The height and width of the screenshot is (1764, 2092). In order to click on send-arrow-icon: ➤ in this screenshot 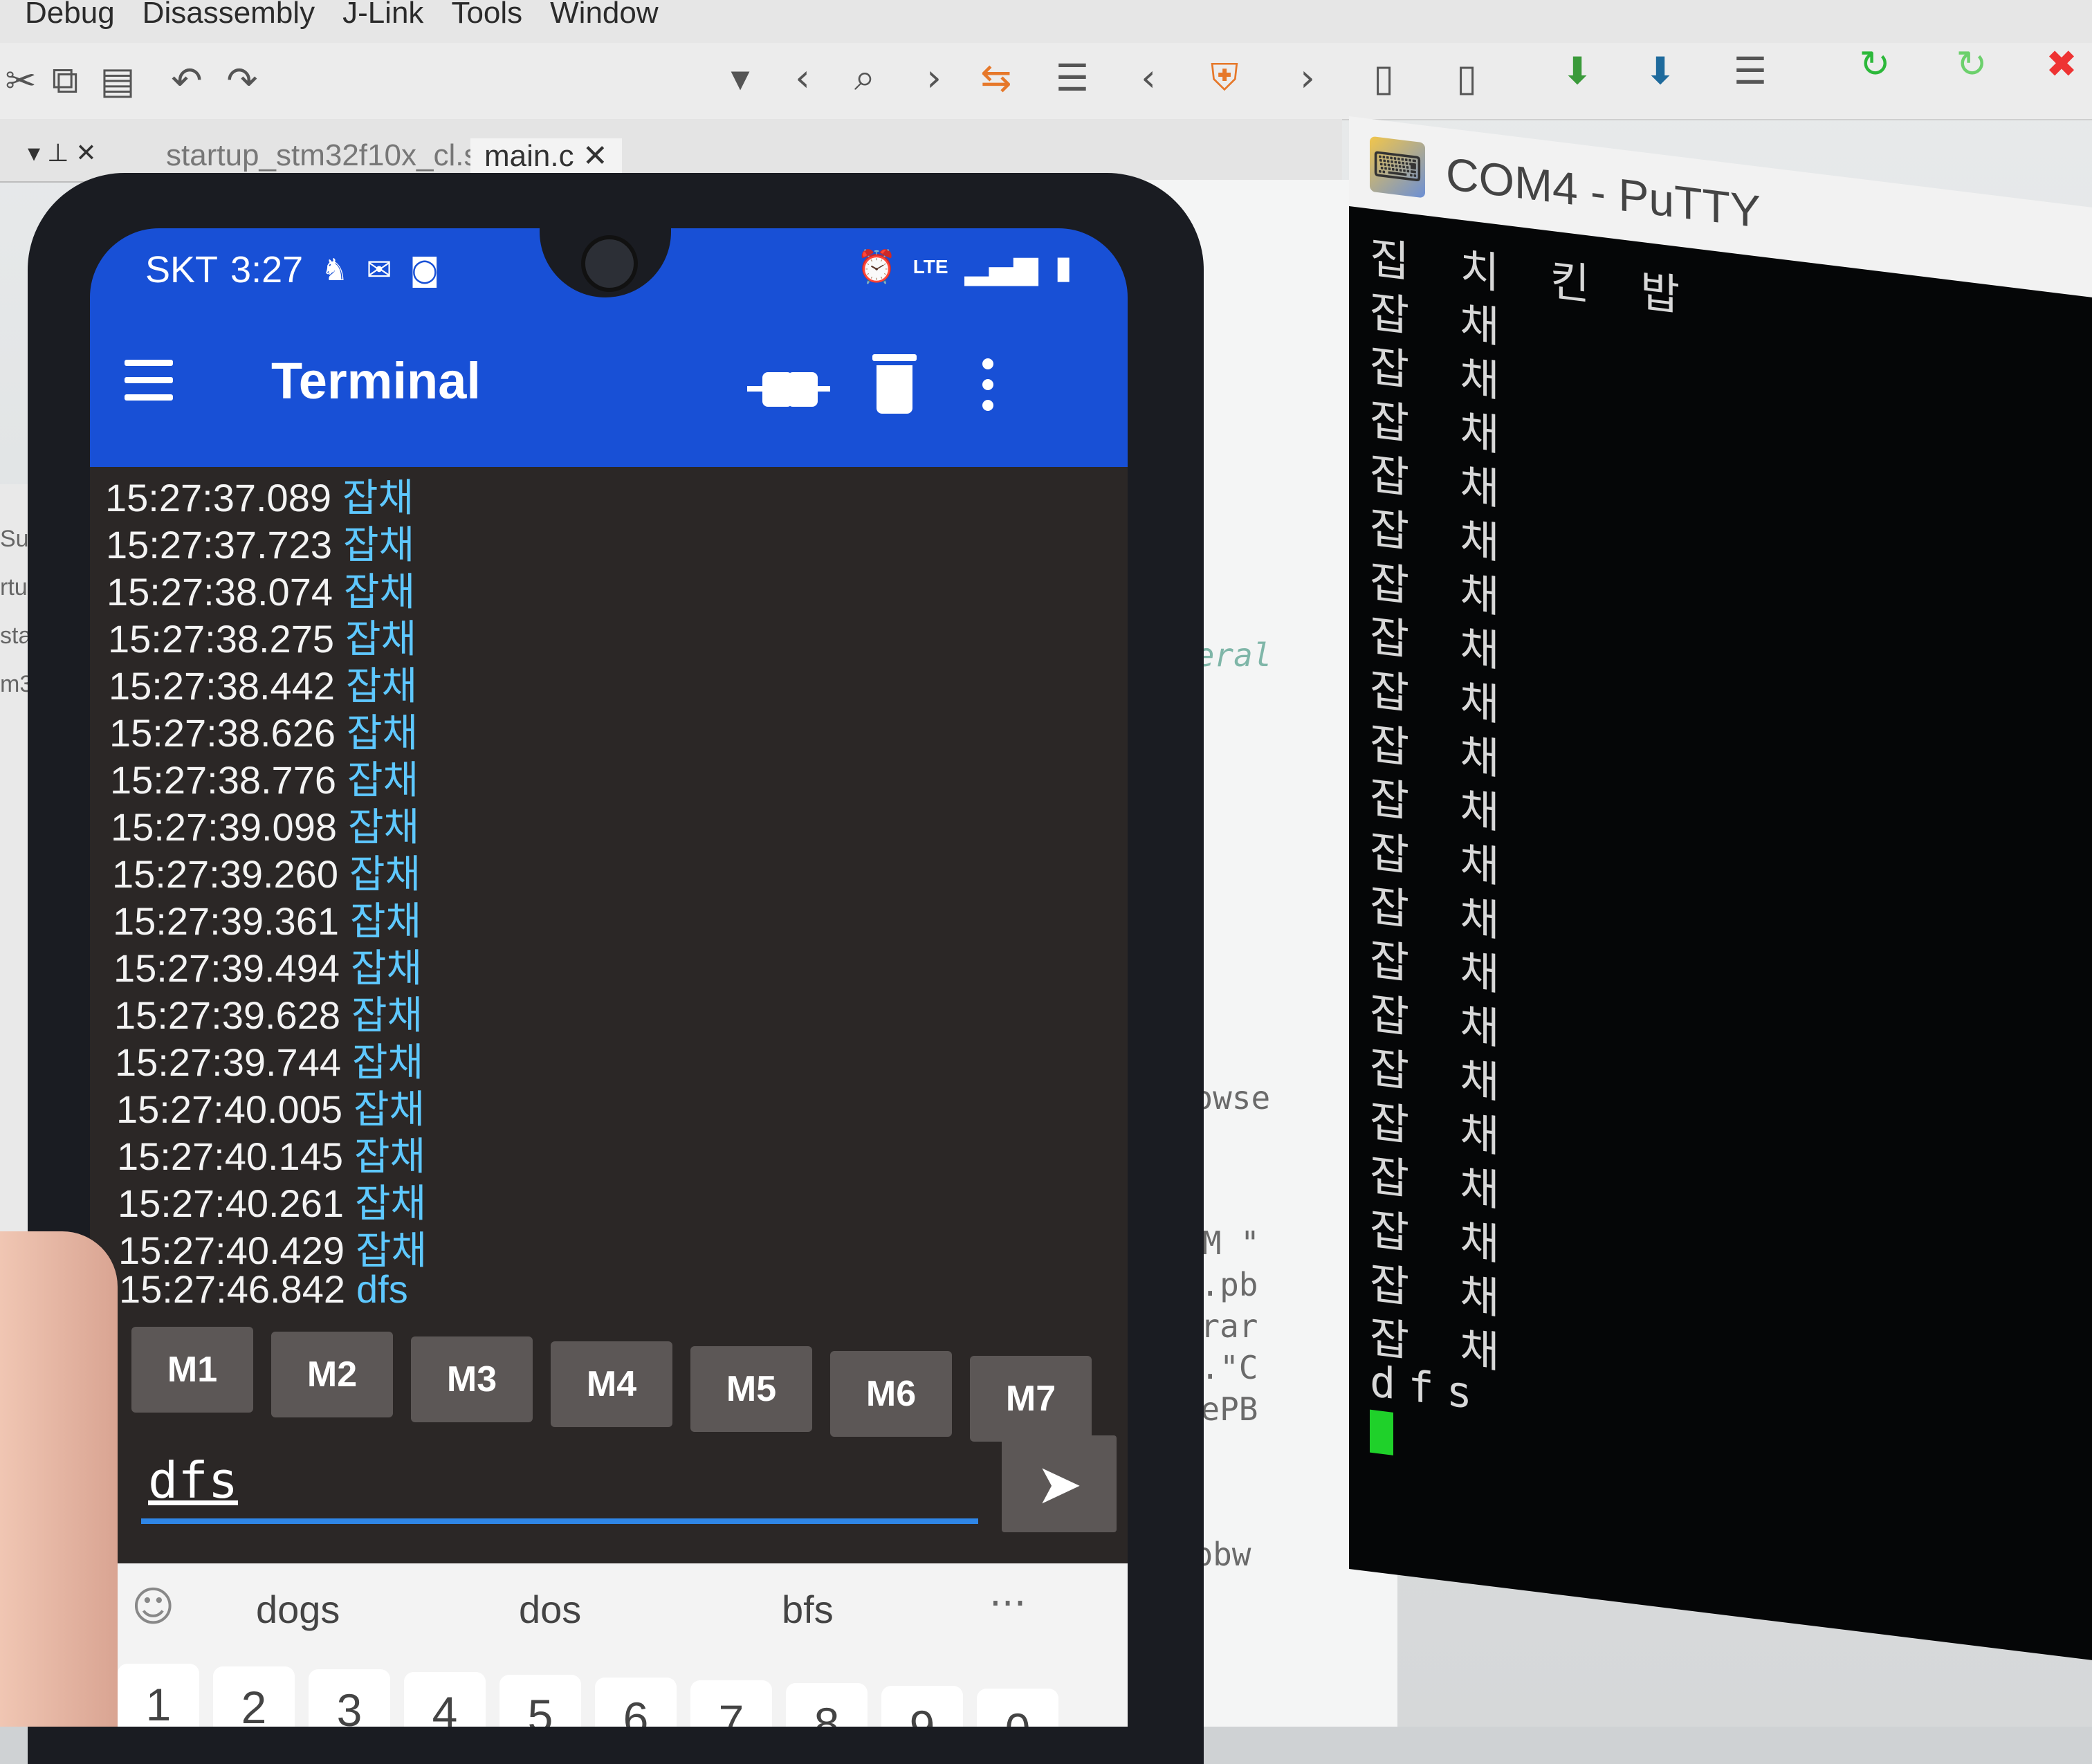, I will do `click(1059, 1483)`.